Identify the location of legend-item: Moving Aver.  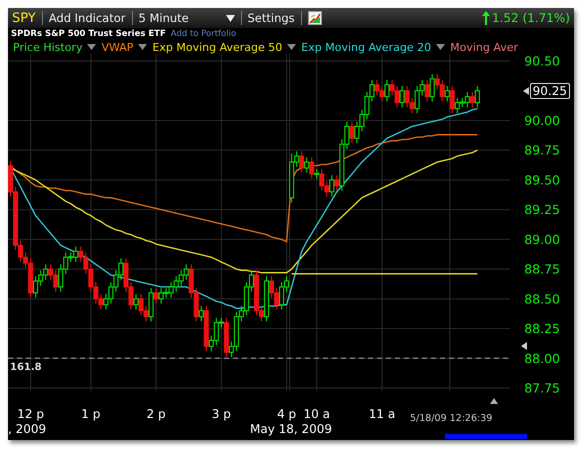
(484, 47).